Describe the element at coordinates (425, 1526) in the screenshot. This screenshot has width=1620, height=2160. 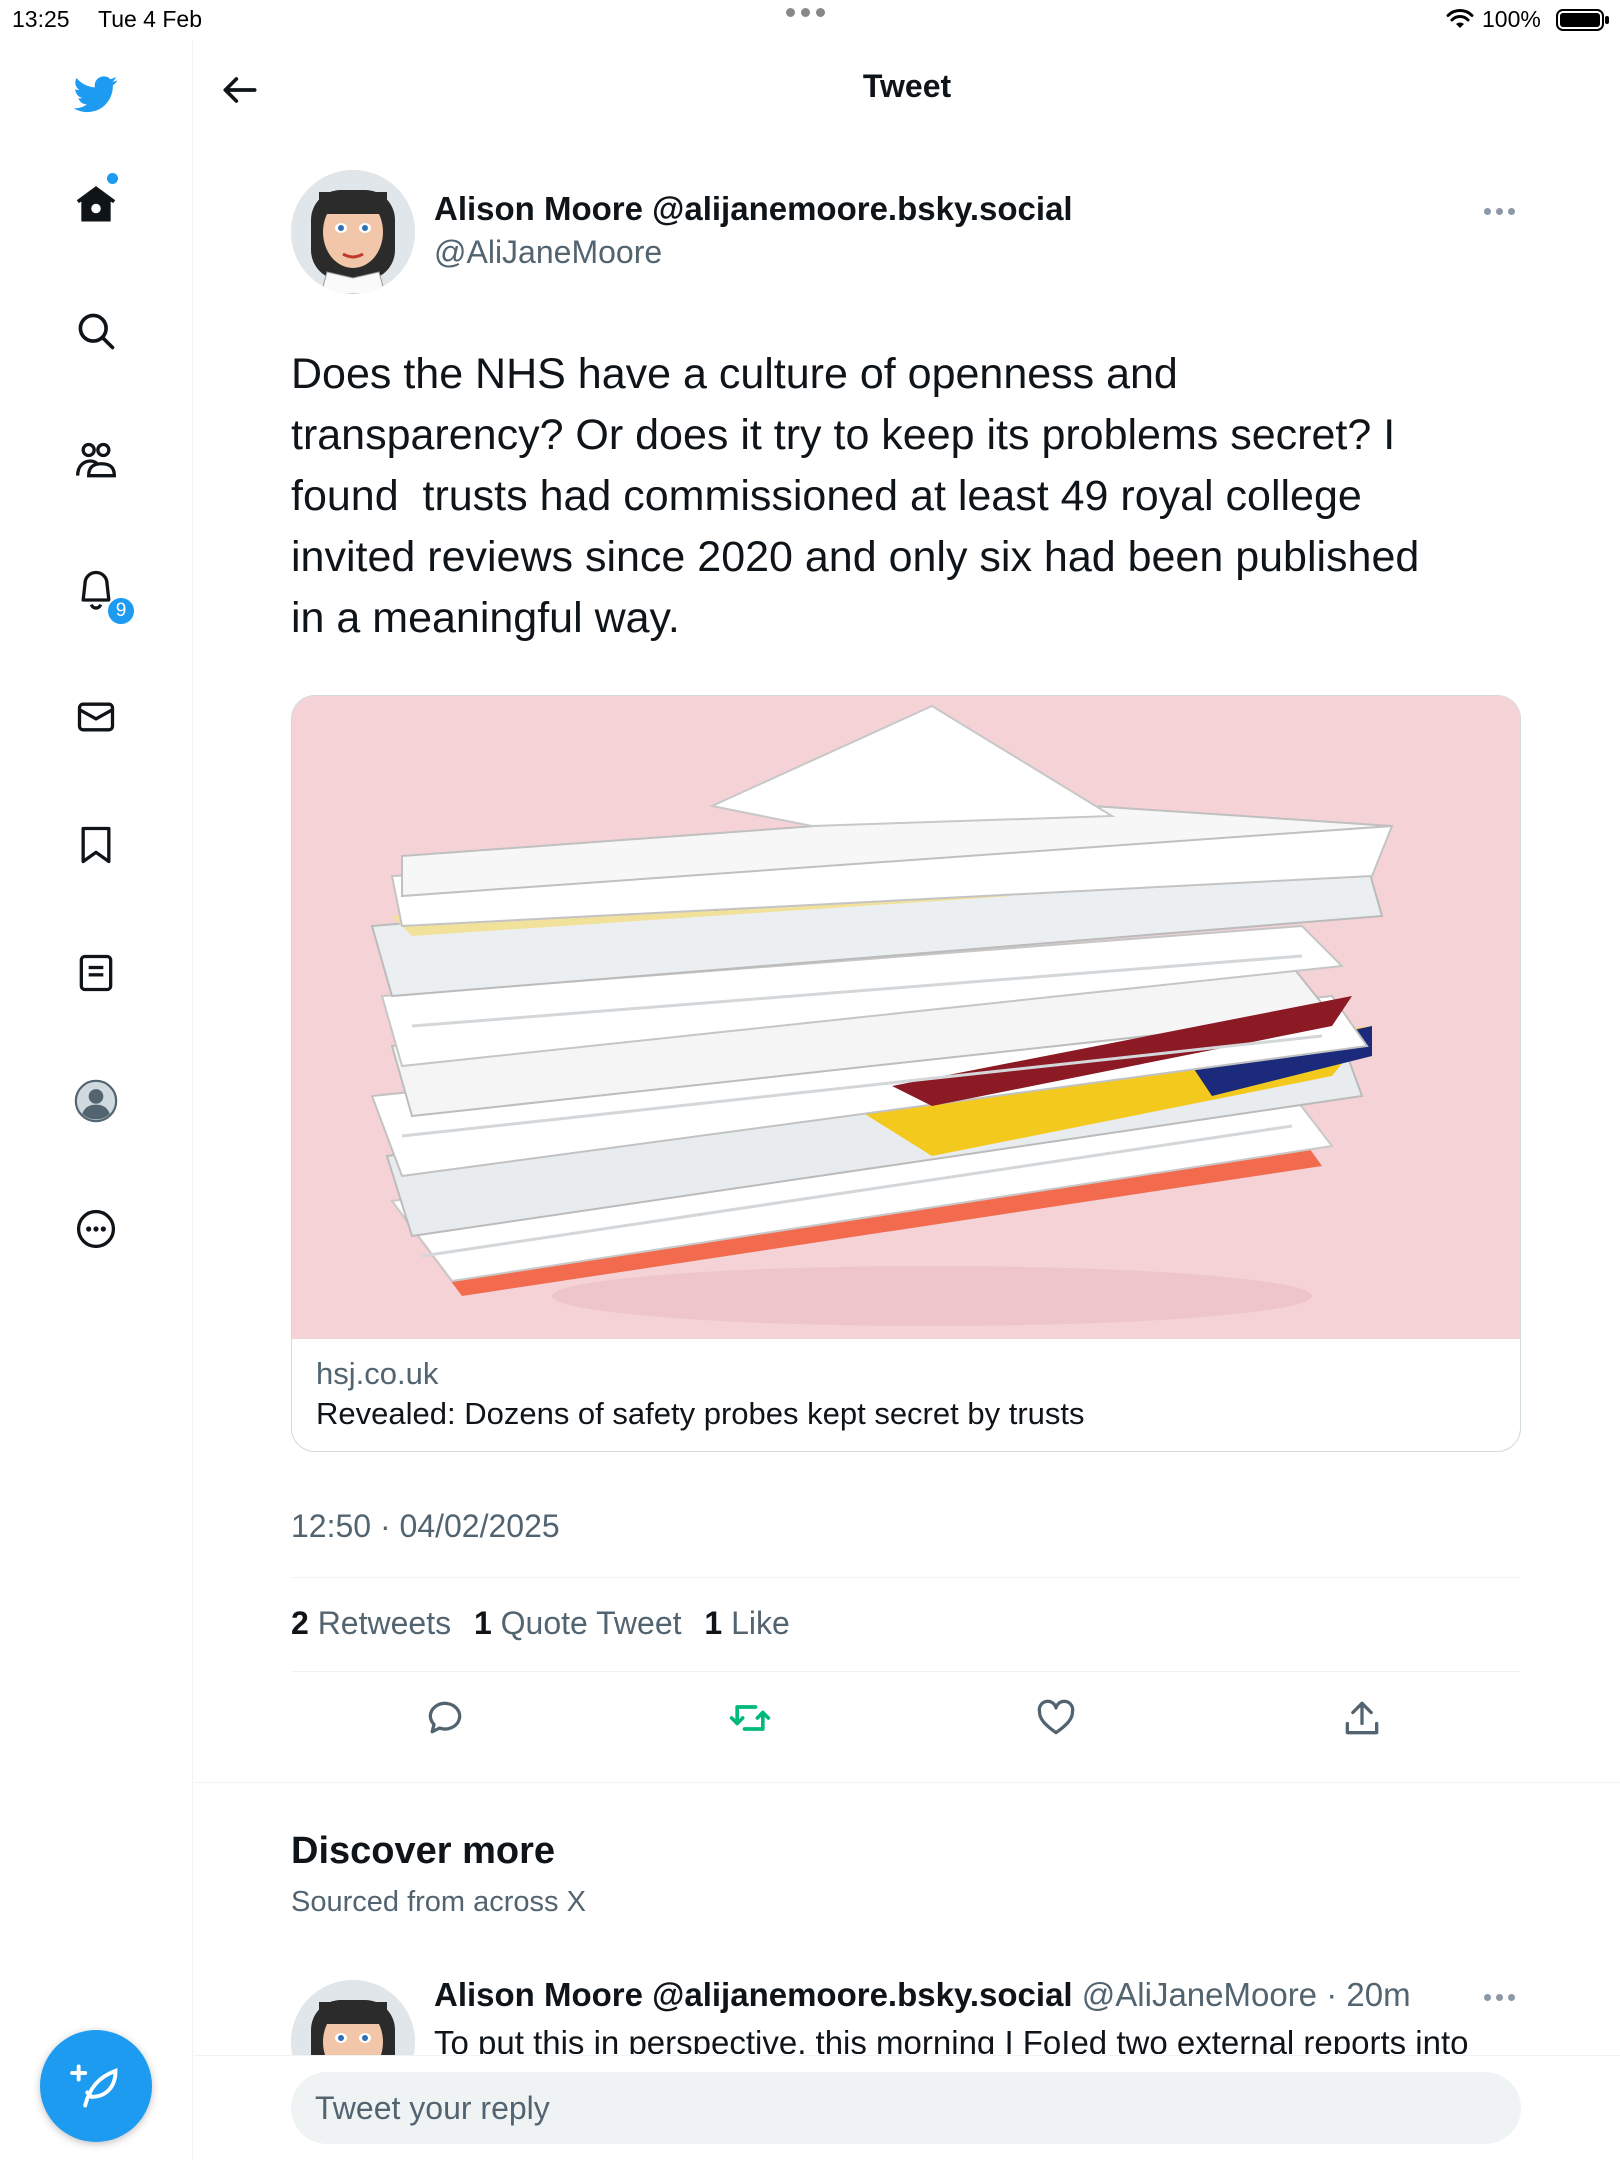
I see `tweet-timestamp: 12:50 · 04/02/2025` at that location.